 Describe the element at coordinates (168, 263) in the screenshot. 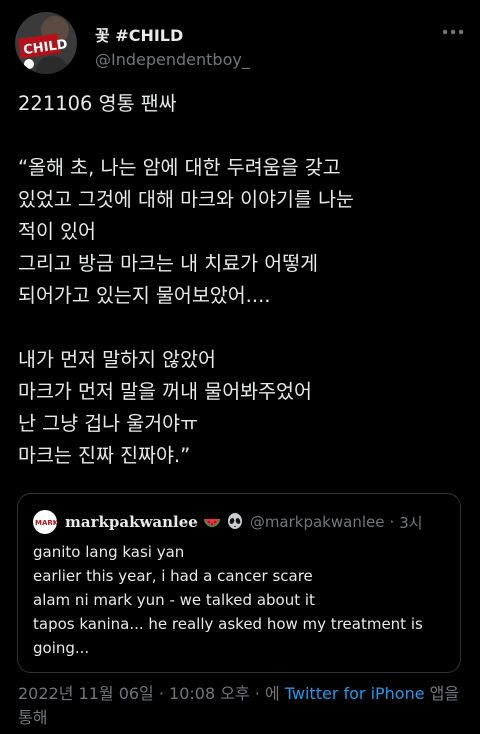

I see `tweet-line: 그리고 방금 마크는 내 치료가 어떻게` at that location.